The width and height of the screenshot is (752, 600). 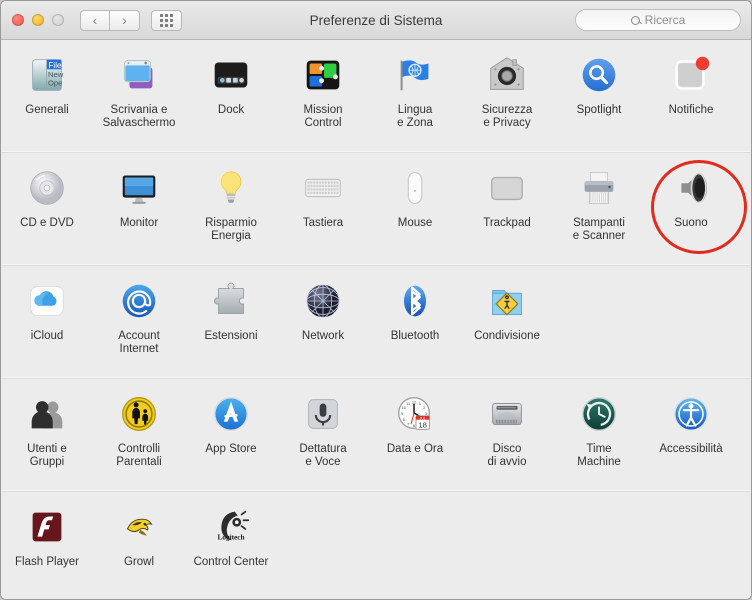 What do you see at coordinates (323, 301) in the screenshot?
I see `network-icon` at bounding box center [323, 301].